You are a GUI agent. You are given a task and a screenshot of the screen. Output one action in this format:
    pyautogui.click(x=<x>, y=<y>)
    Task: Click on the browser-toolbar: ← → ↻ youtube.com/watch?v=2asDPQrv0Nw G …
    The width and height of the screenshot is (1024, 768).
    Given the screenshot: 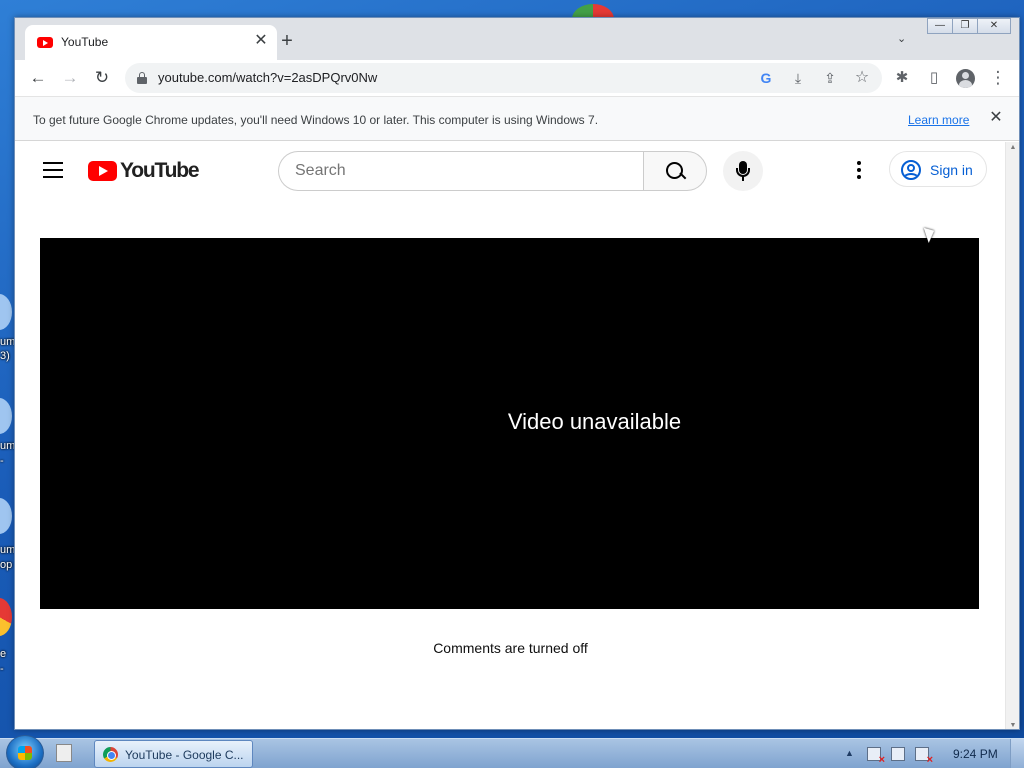 What is the action you would take?
    pyautogui.click(x=517, y=78)
    